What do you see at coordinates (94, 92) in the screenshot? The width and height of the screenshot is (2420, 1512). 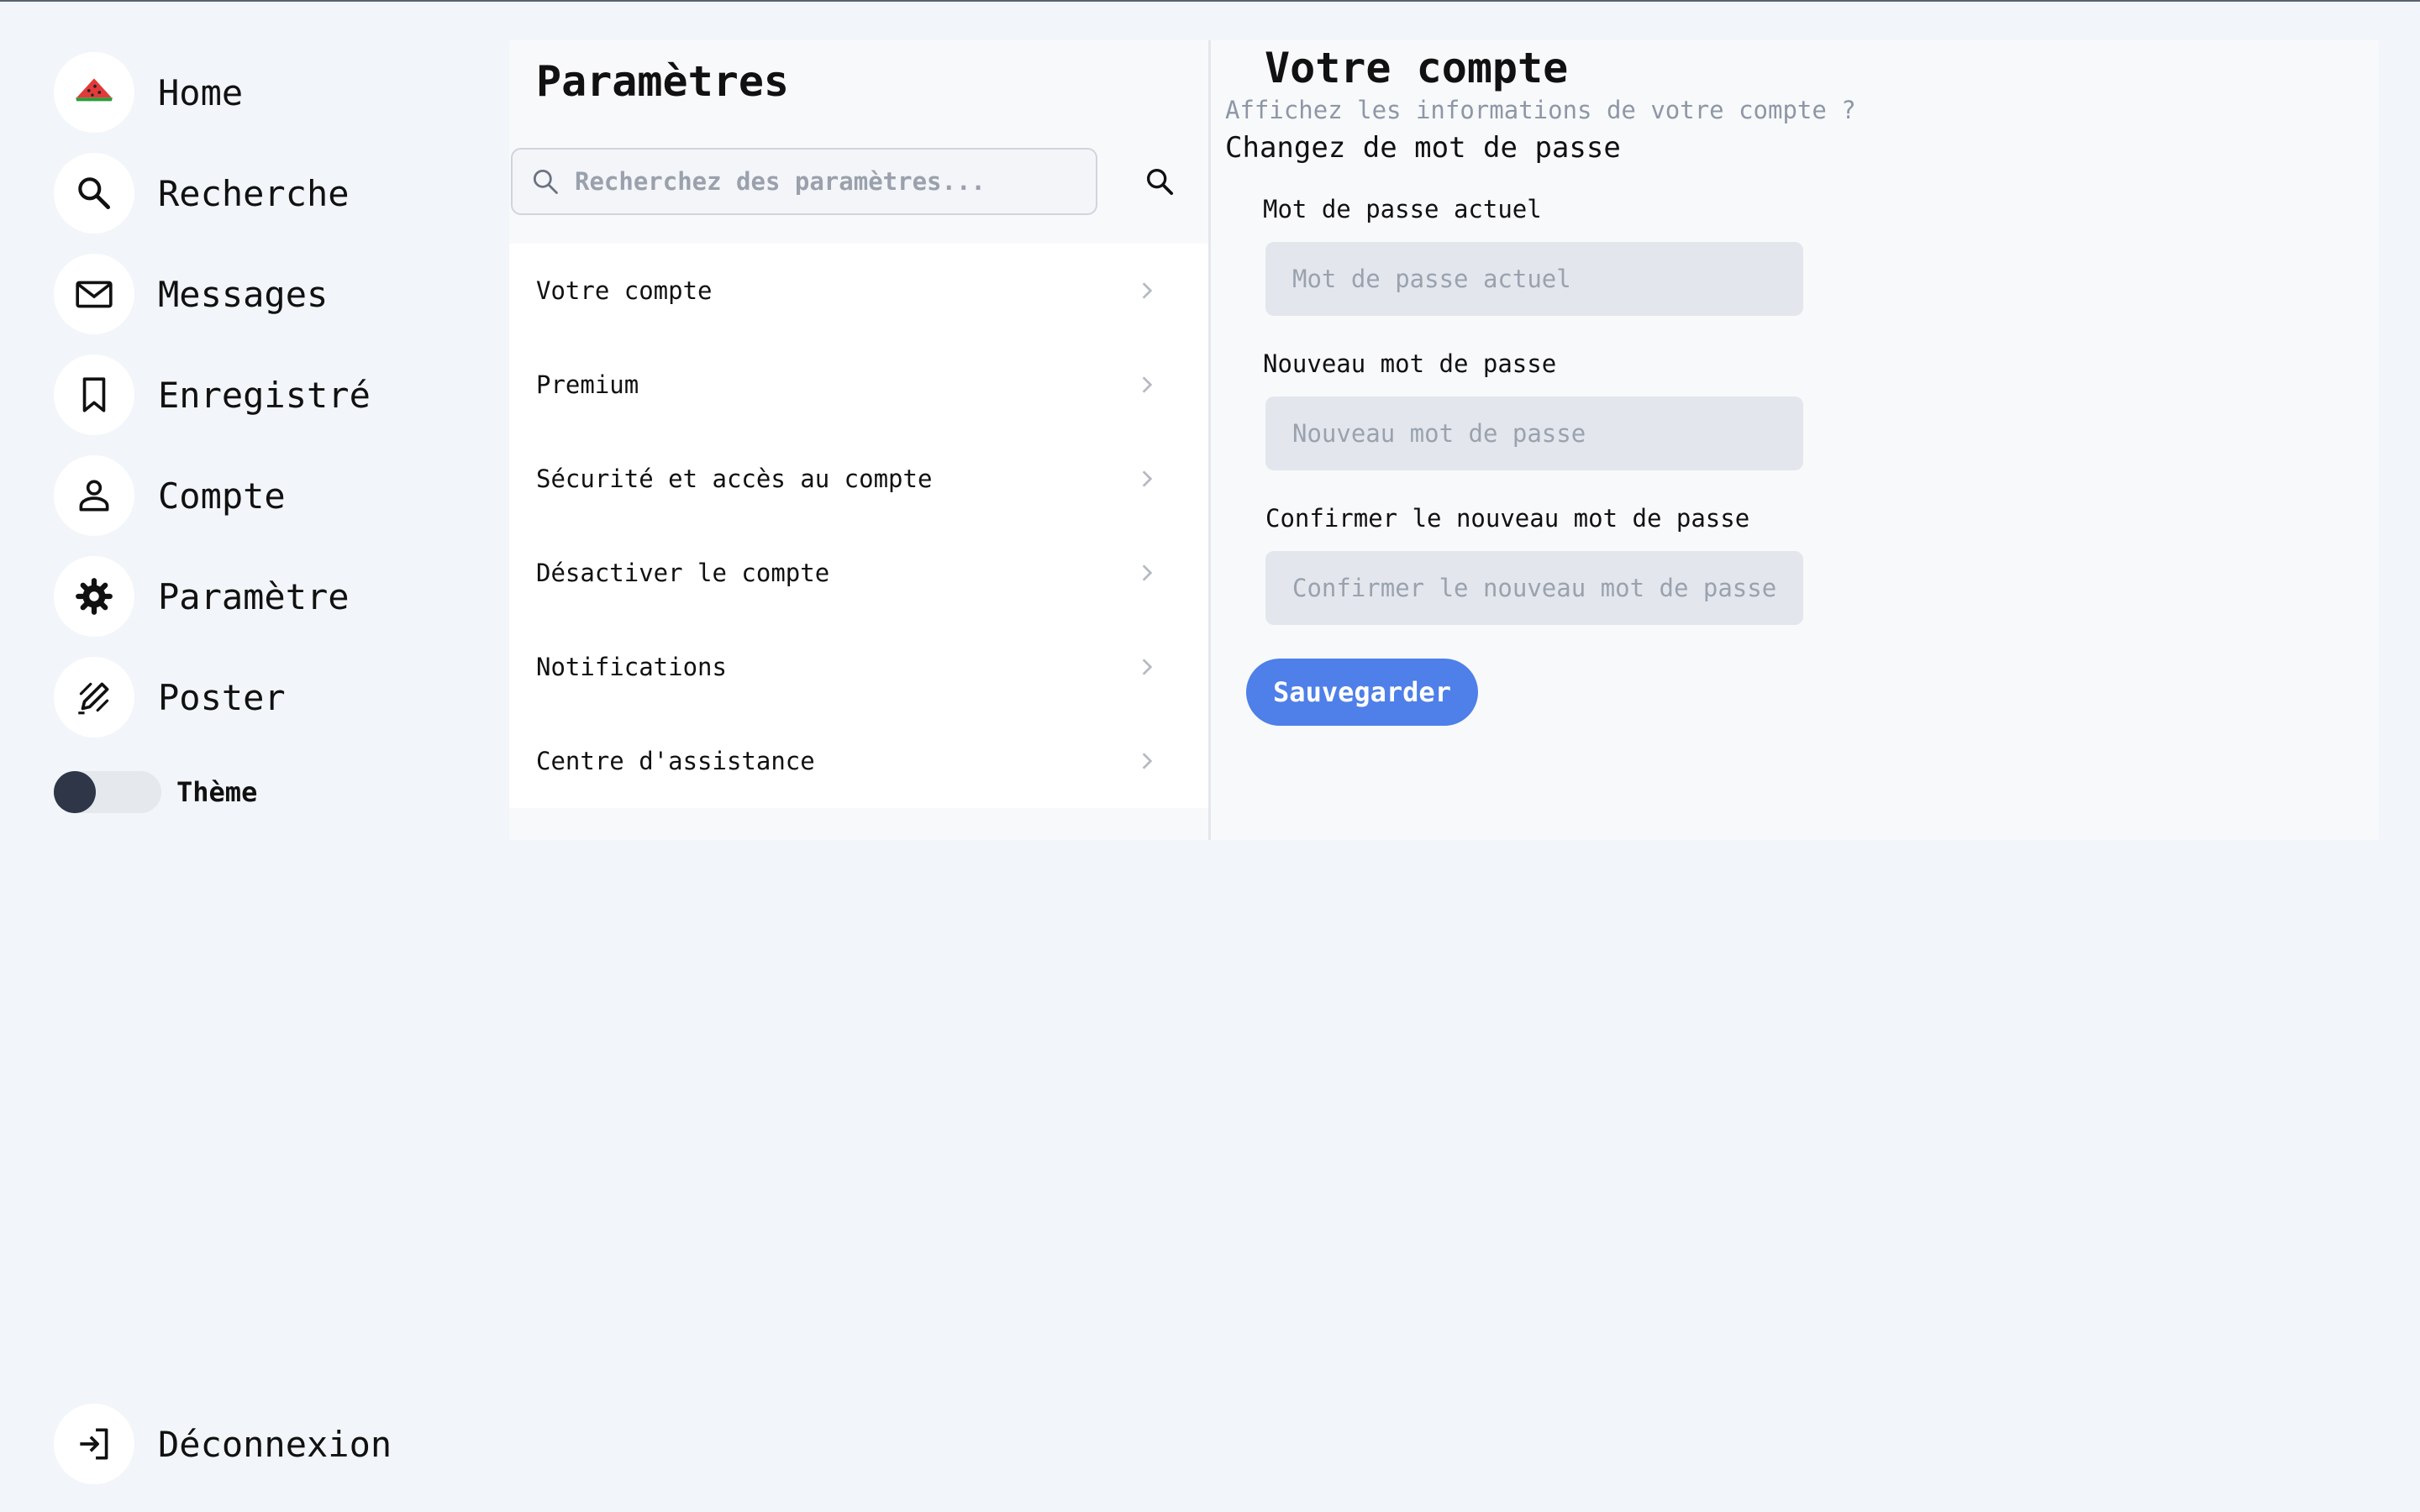 I see `watermelon-logo-icon` at bounding box center [94, 92].